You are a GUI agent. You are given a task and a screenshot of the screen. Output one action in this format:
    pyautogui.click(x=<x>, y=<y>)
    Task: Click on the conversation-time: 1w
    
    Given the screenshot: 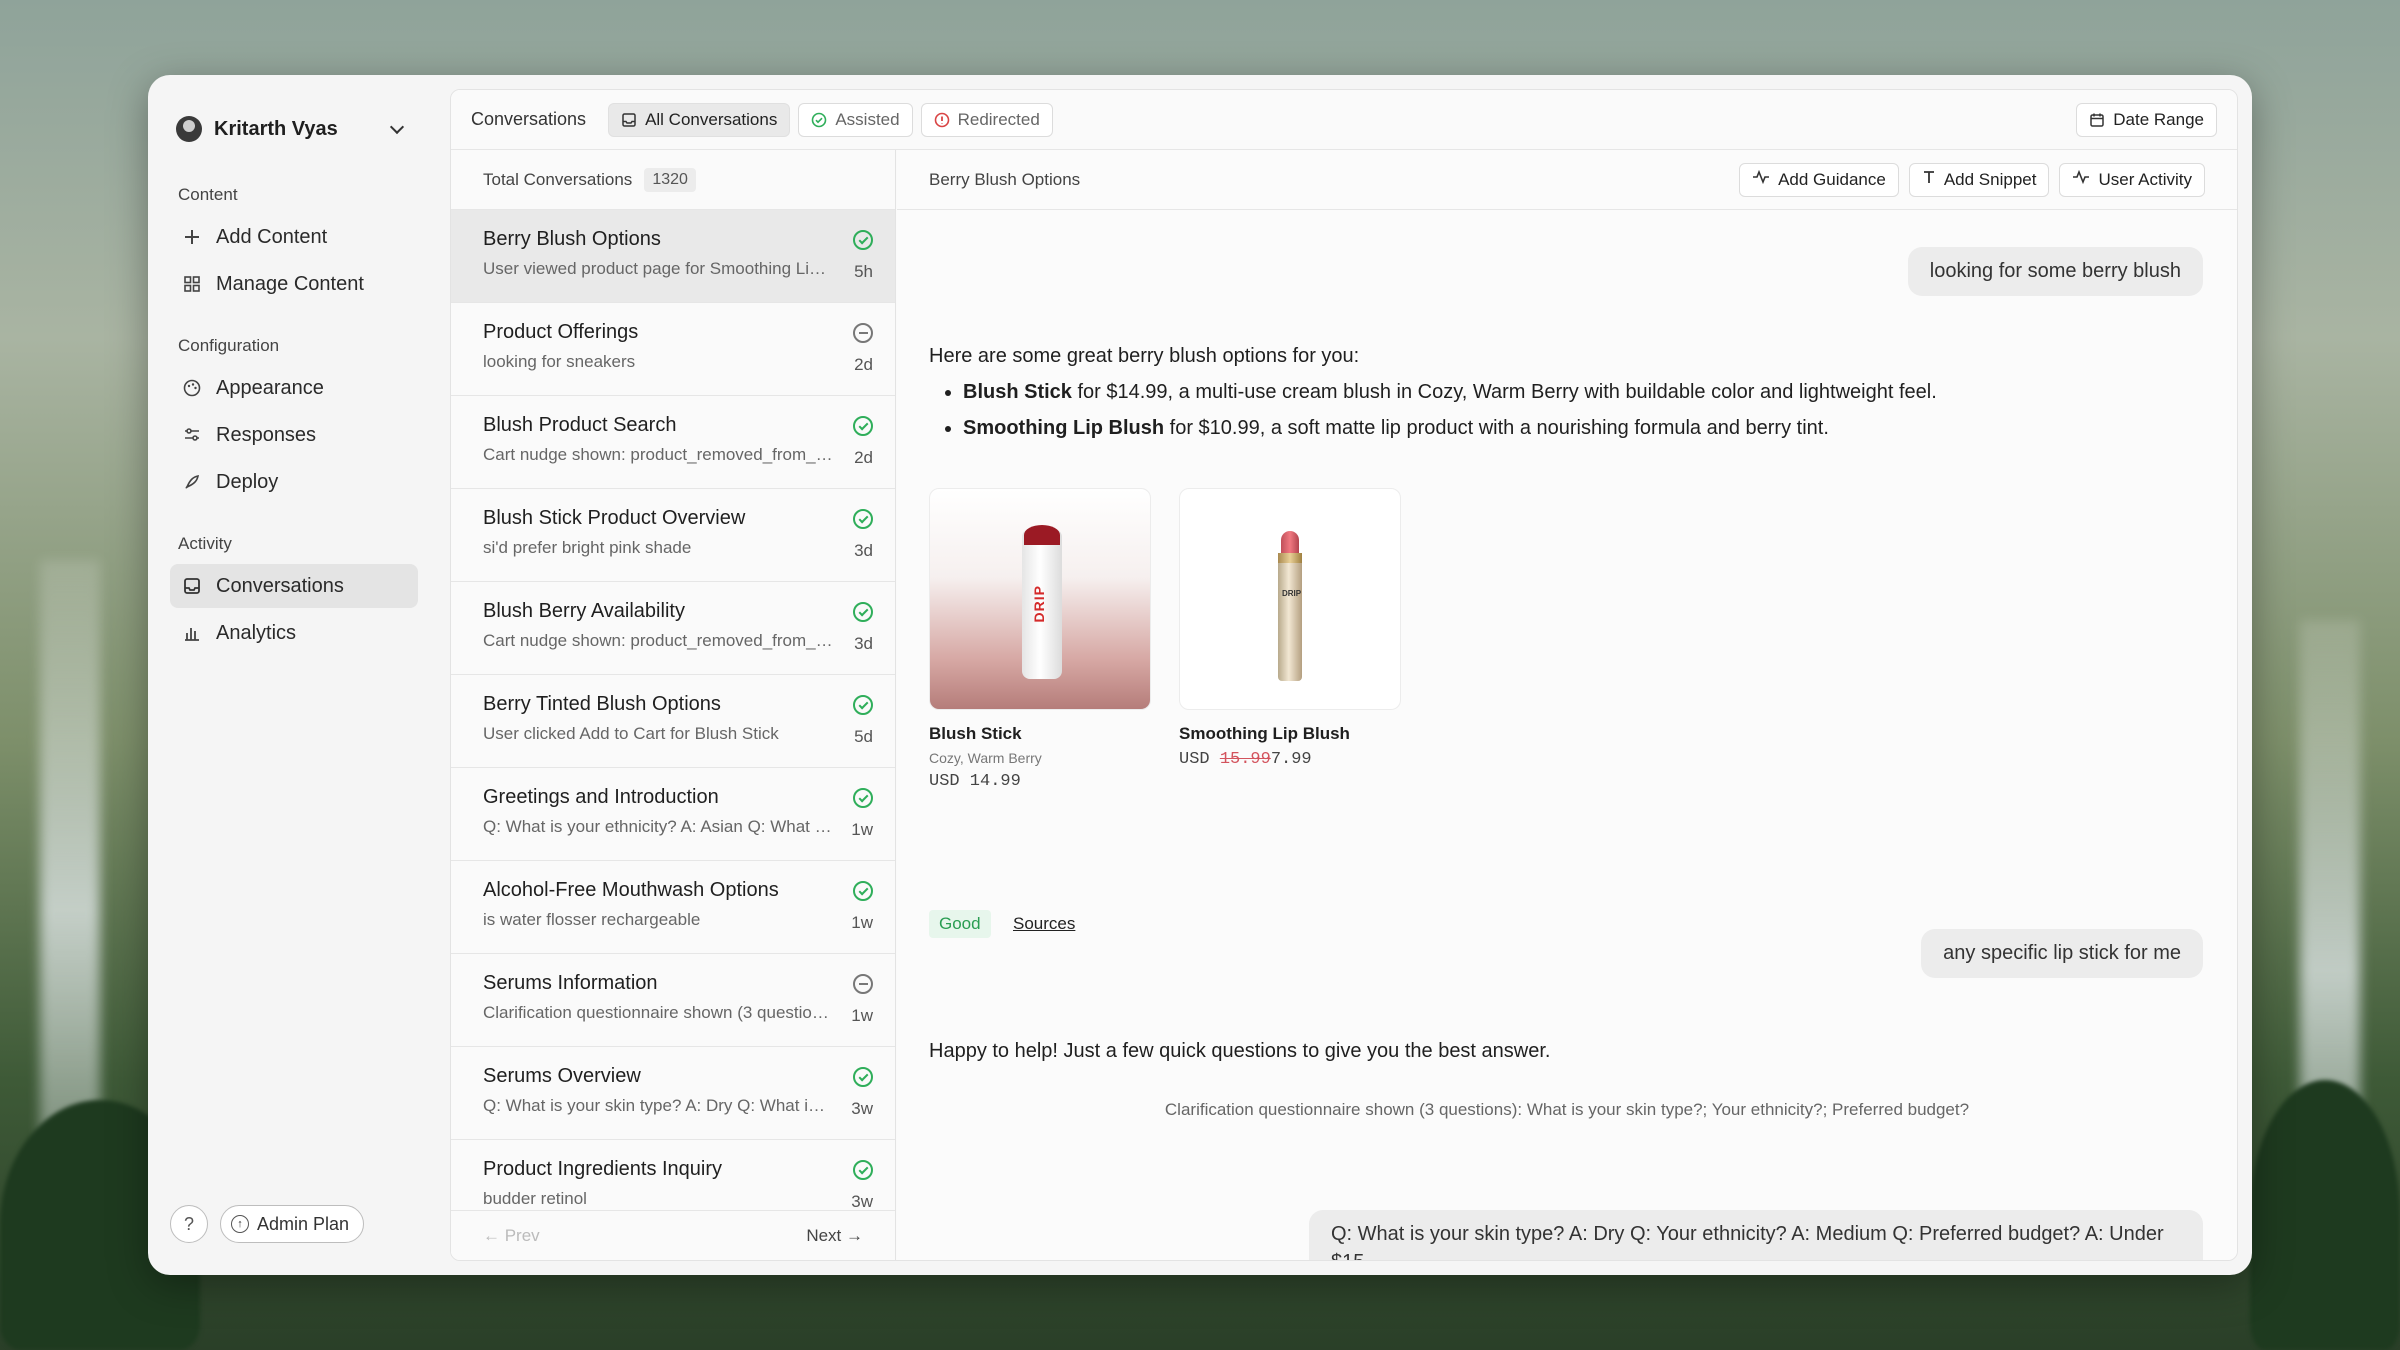 What is the action you would take?
    pyautogui.click(x=862, y=922)
    